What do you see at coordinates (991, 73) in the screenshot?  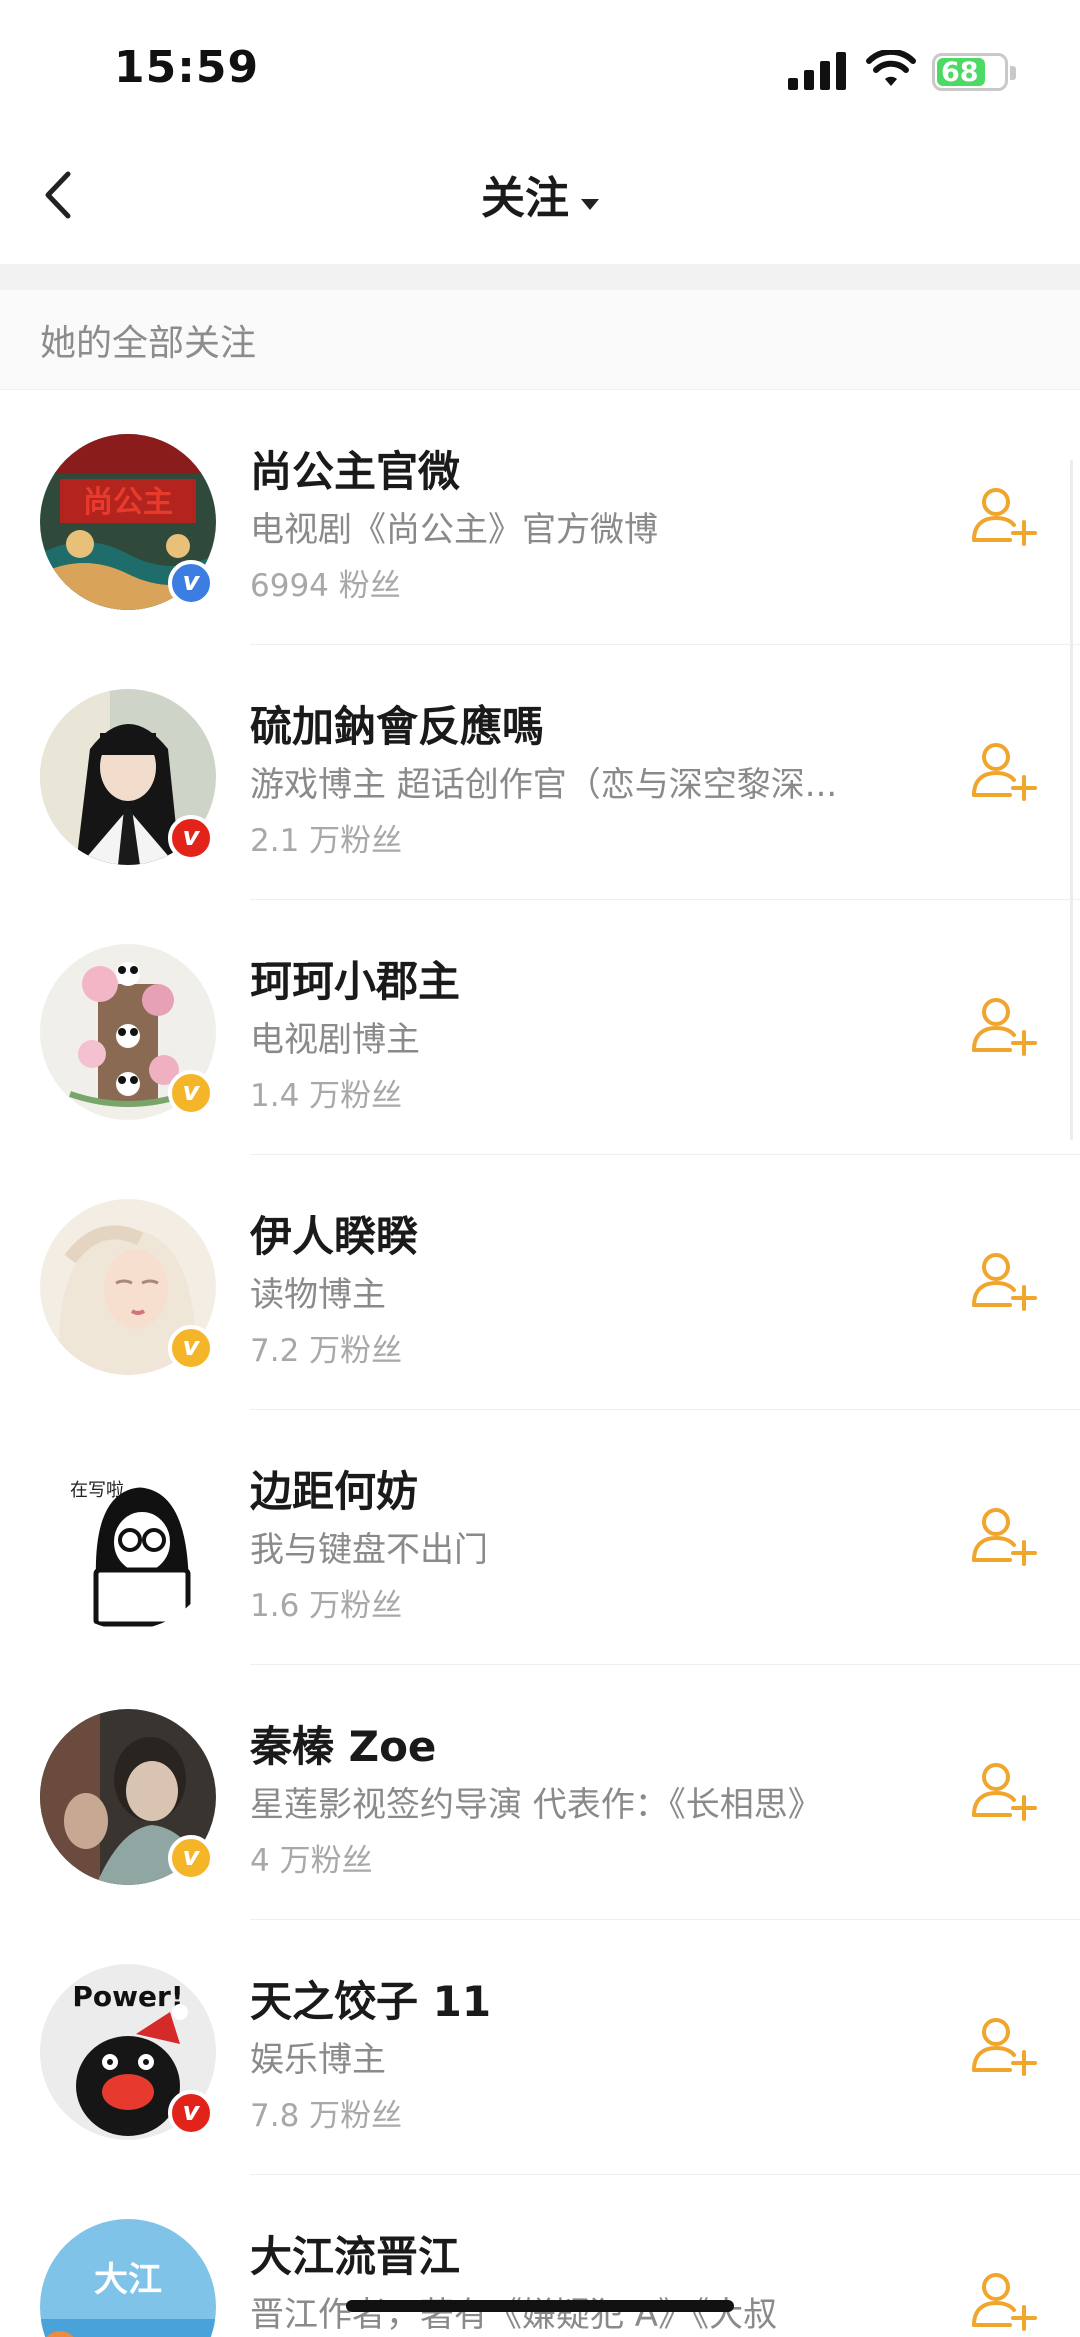 I see `charging-bolt-icon: ϟ` at bounding box center [991, 73].